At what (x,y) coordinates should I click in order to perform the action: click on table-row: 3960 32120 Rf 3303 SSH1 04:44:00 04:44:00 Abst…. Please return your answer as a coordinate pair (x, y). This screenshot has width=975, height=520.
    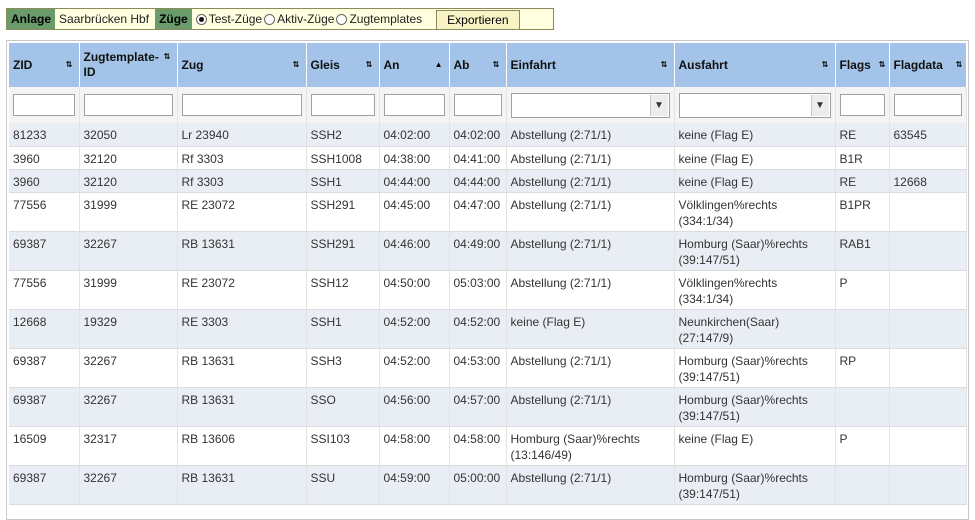
    Looking at the image, I should click on (488, 181).